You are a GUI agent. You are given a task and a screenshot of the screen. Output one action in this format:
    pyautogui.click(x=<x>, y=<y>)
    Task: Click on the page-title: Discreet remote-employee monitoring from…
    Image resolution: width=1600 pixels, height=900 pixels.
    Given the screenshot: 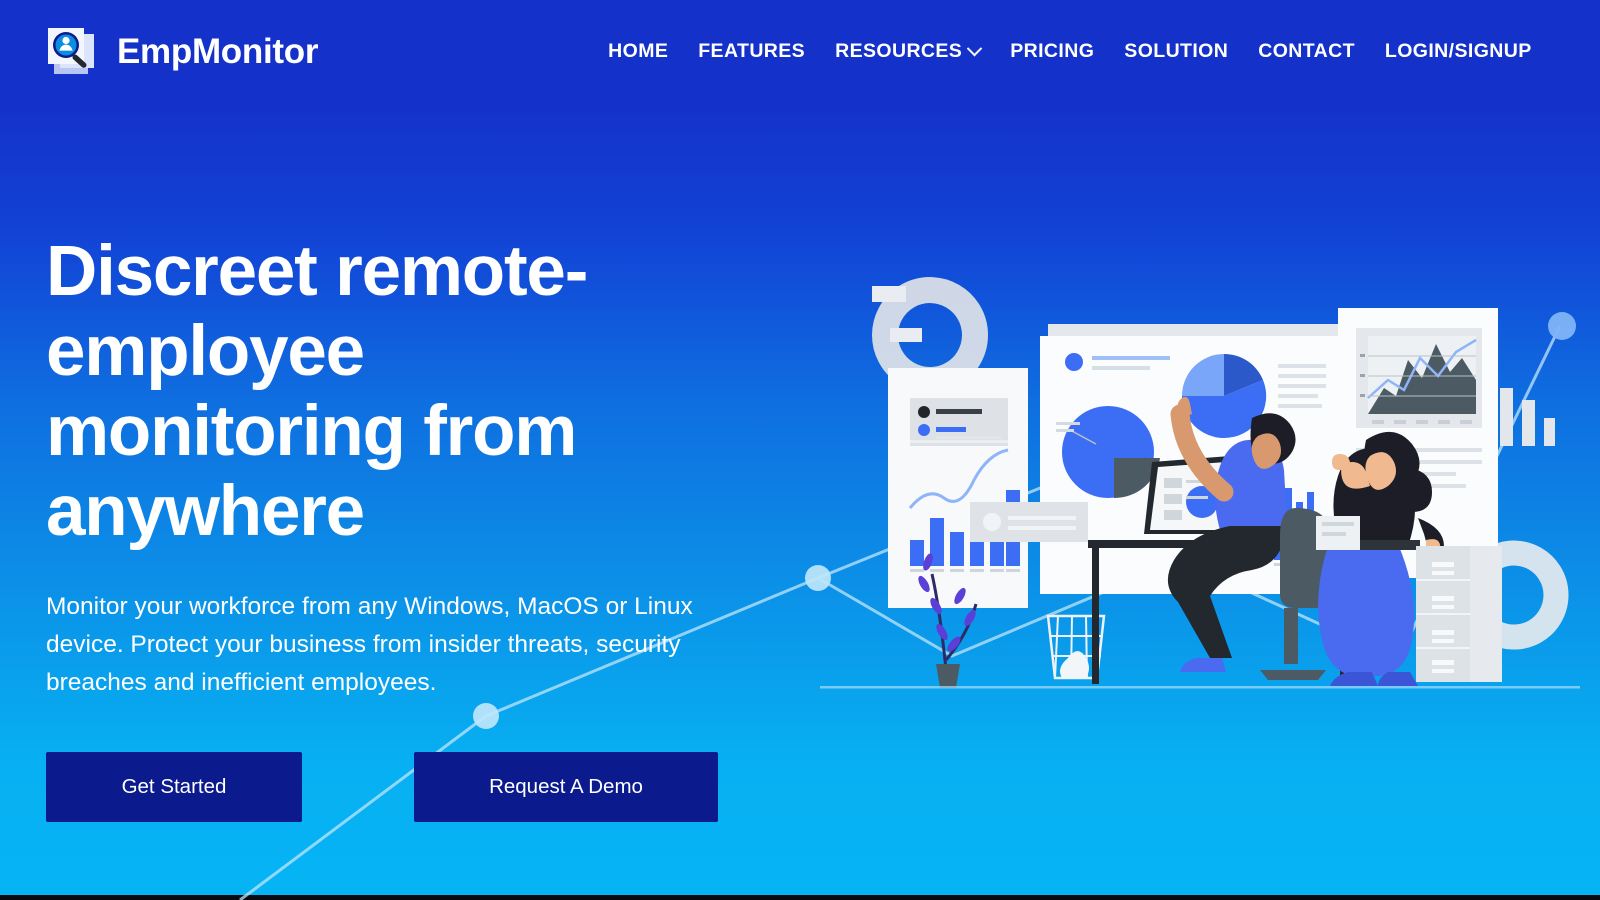 What is the action you would take?
    pyautogui.click(x=317, y=391)
    